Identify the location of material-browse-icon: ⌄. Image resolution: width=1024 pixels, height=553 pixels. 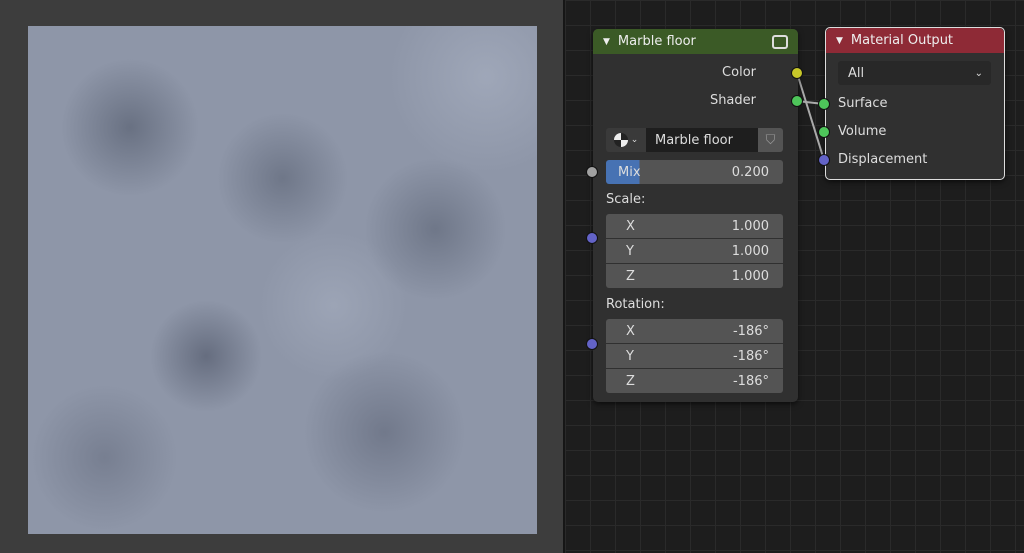
(626, 140).